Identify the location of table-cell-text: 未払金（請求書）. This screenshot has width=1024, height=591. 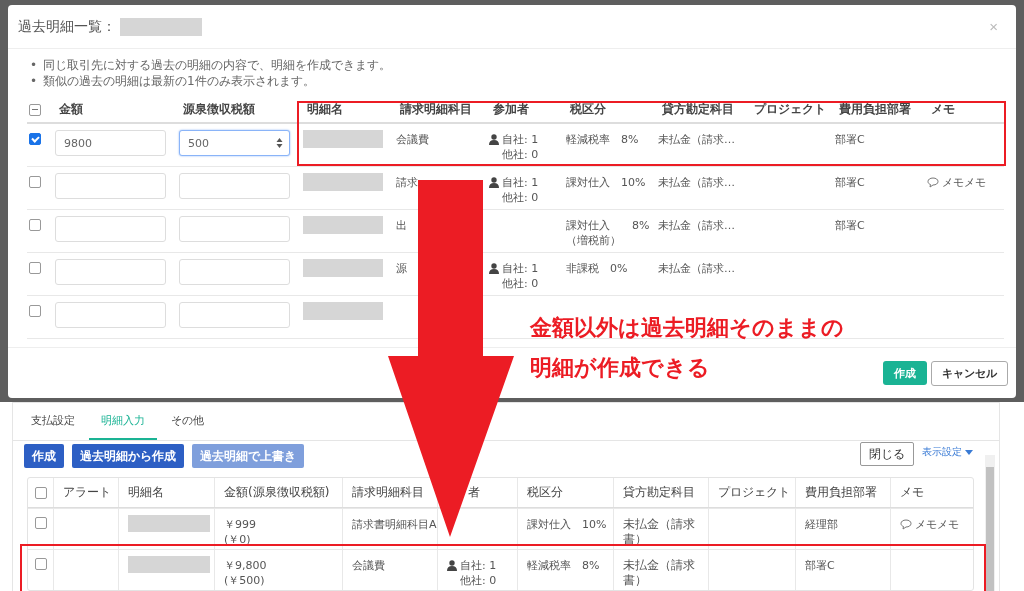
(659, 573).